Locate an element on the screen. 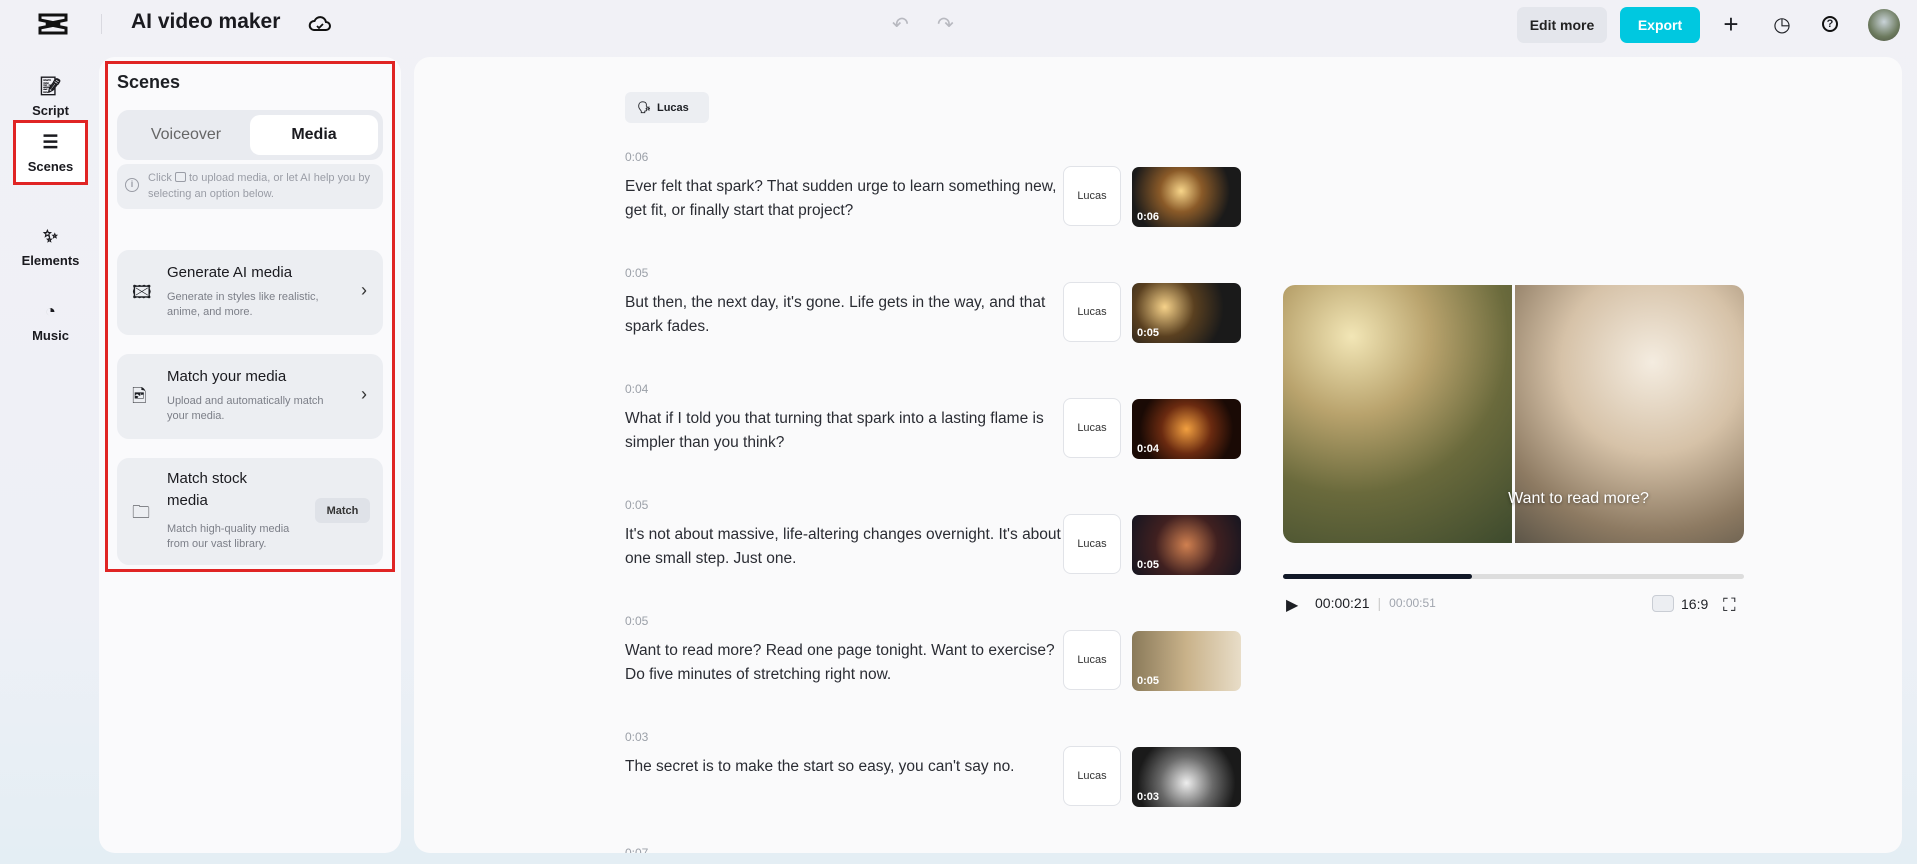 The height and width of the screenshot is (864, 1917). rail-label: Elements is located at coordinates (50, 260).